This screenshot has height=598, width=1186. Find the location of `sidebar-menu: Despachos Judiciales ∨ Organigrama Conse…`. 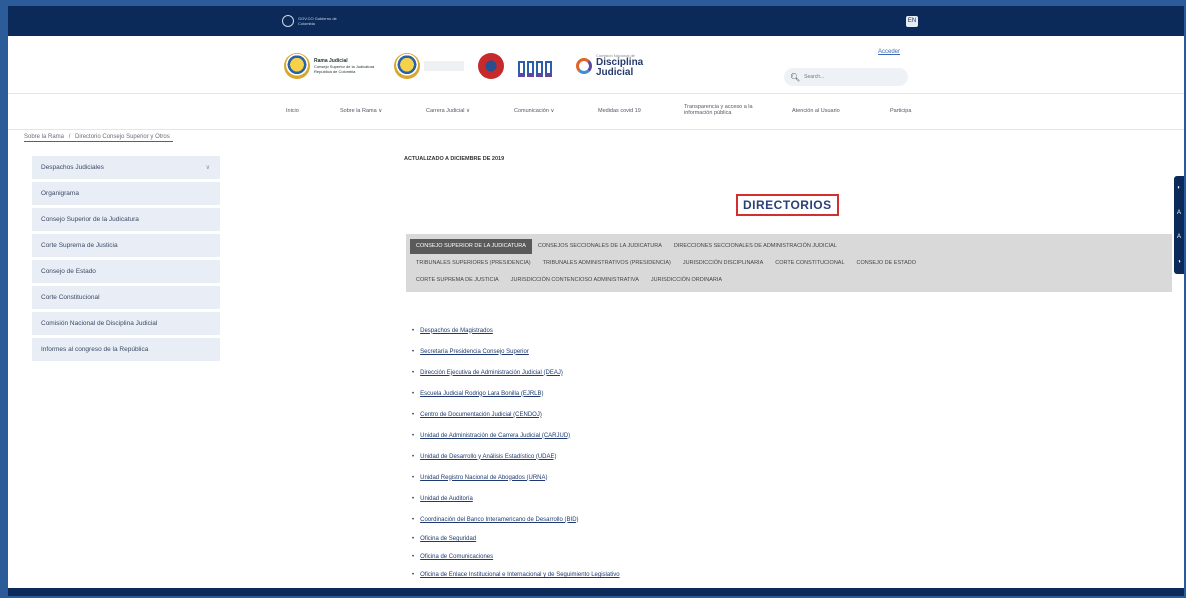

sidebar-menu: Despachos Judiciales ∨ Organigrama Conse… is located at coordinates (126, 258).